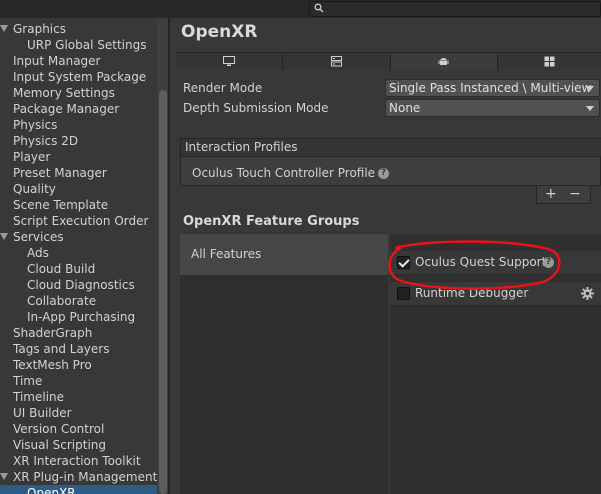 Image resolution: width=601 pixels, height=494 pixels. Describe the element at coordinates (81, 221) in the screenshot. I see `sidebar-item-label: Script Execution Order` at that location.